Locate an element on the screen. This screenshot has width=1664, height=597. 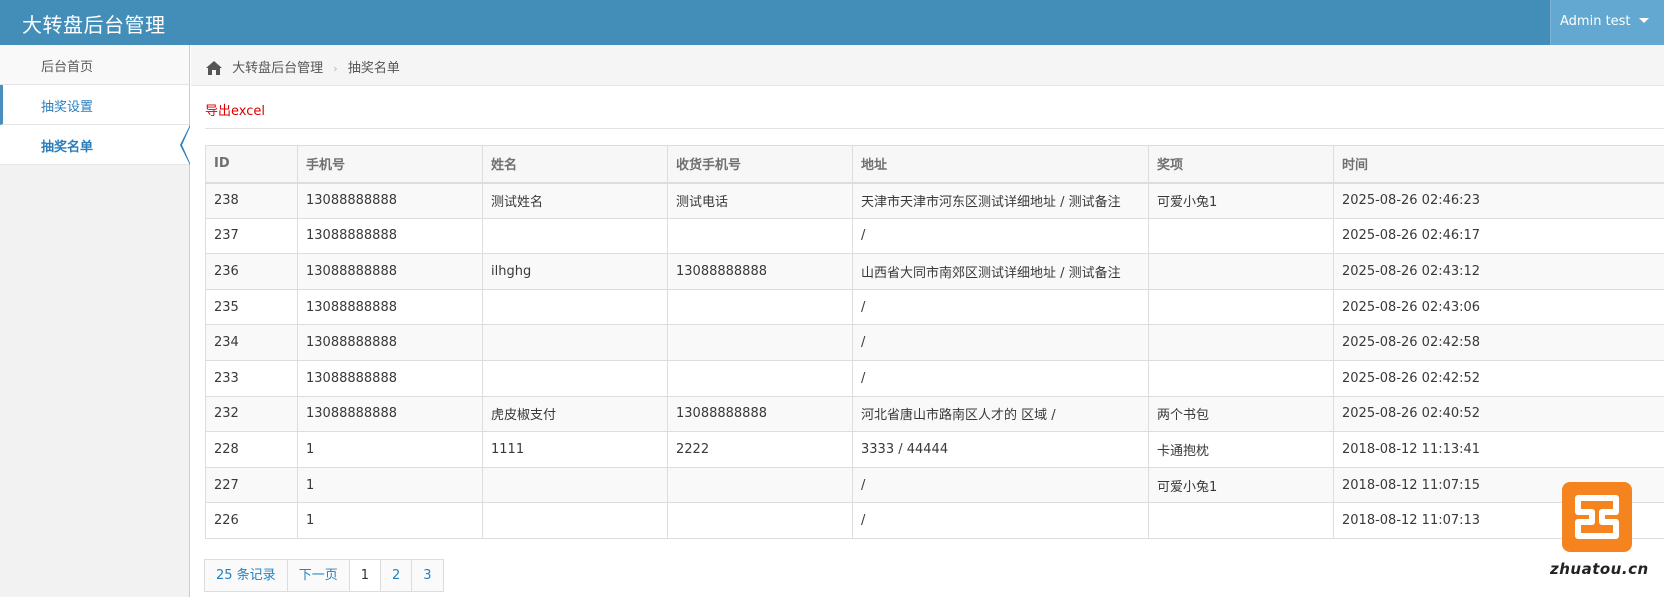
page-button-1: 1 is located at coordinates (364, 575).